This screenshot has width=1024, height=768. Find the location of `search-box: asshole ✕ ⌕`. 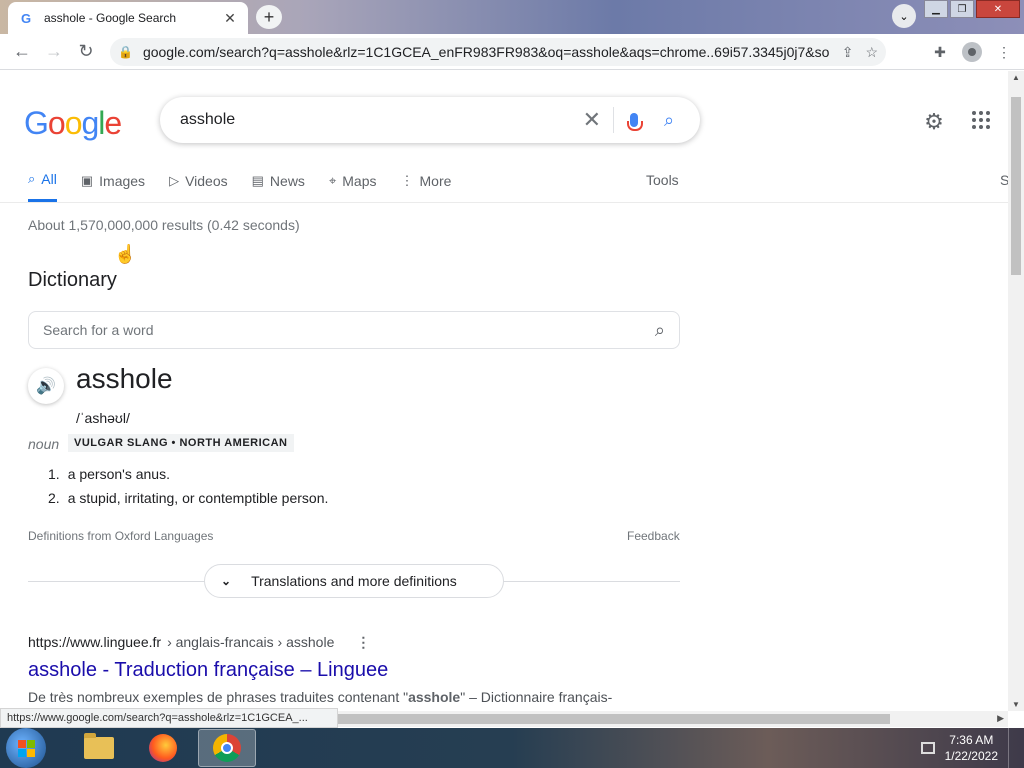

search-box: asshole ✕ ⌕ is located at coordinates (430, 120).